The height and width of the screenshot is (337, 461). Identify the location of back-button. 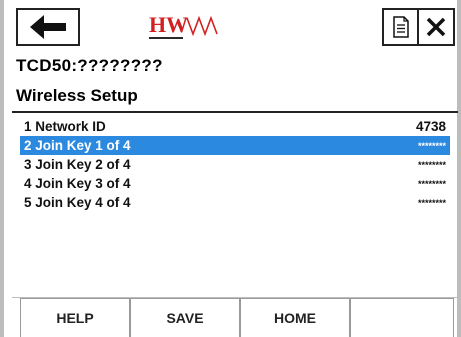
(48, 27).